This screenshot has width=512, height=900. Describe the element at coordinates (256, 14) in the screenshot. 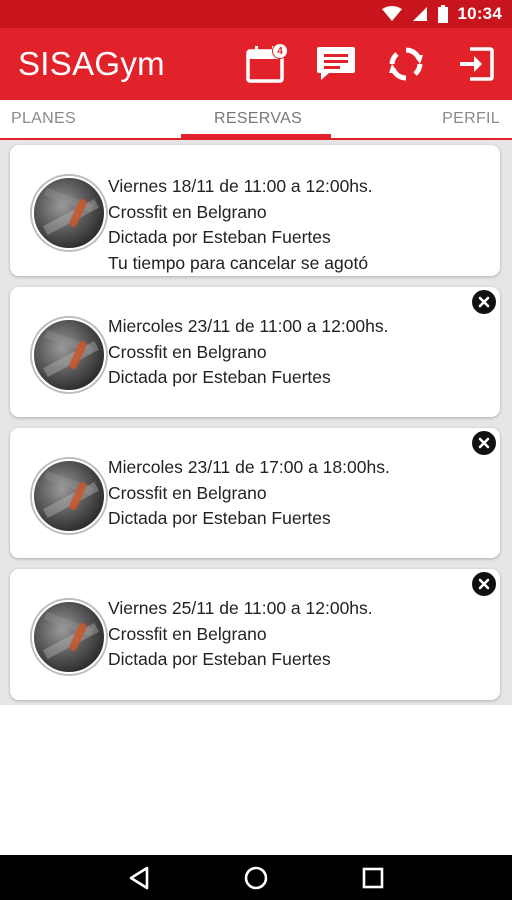

I see `status-bar: 10:34` at that location.